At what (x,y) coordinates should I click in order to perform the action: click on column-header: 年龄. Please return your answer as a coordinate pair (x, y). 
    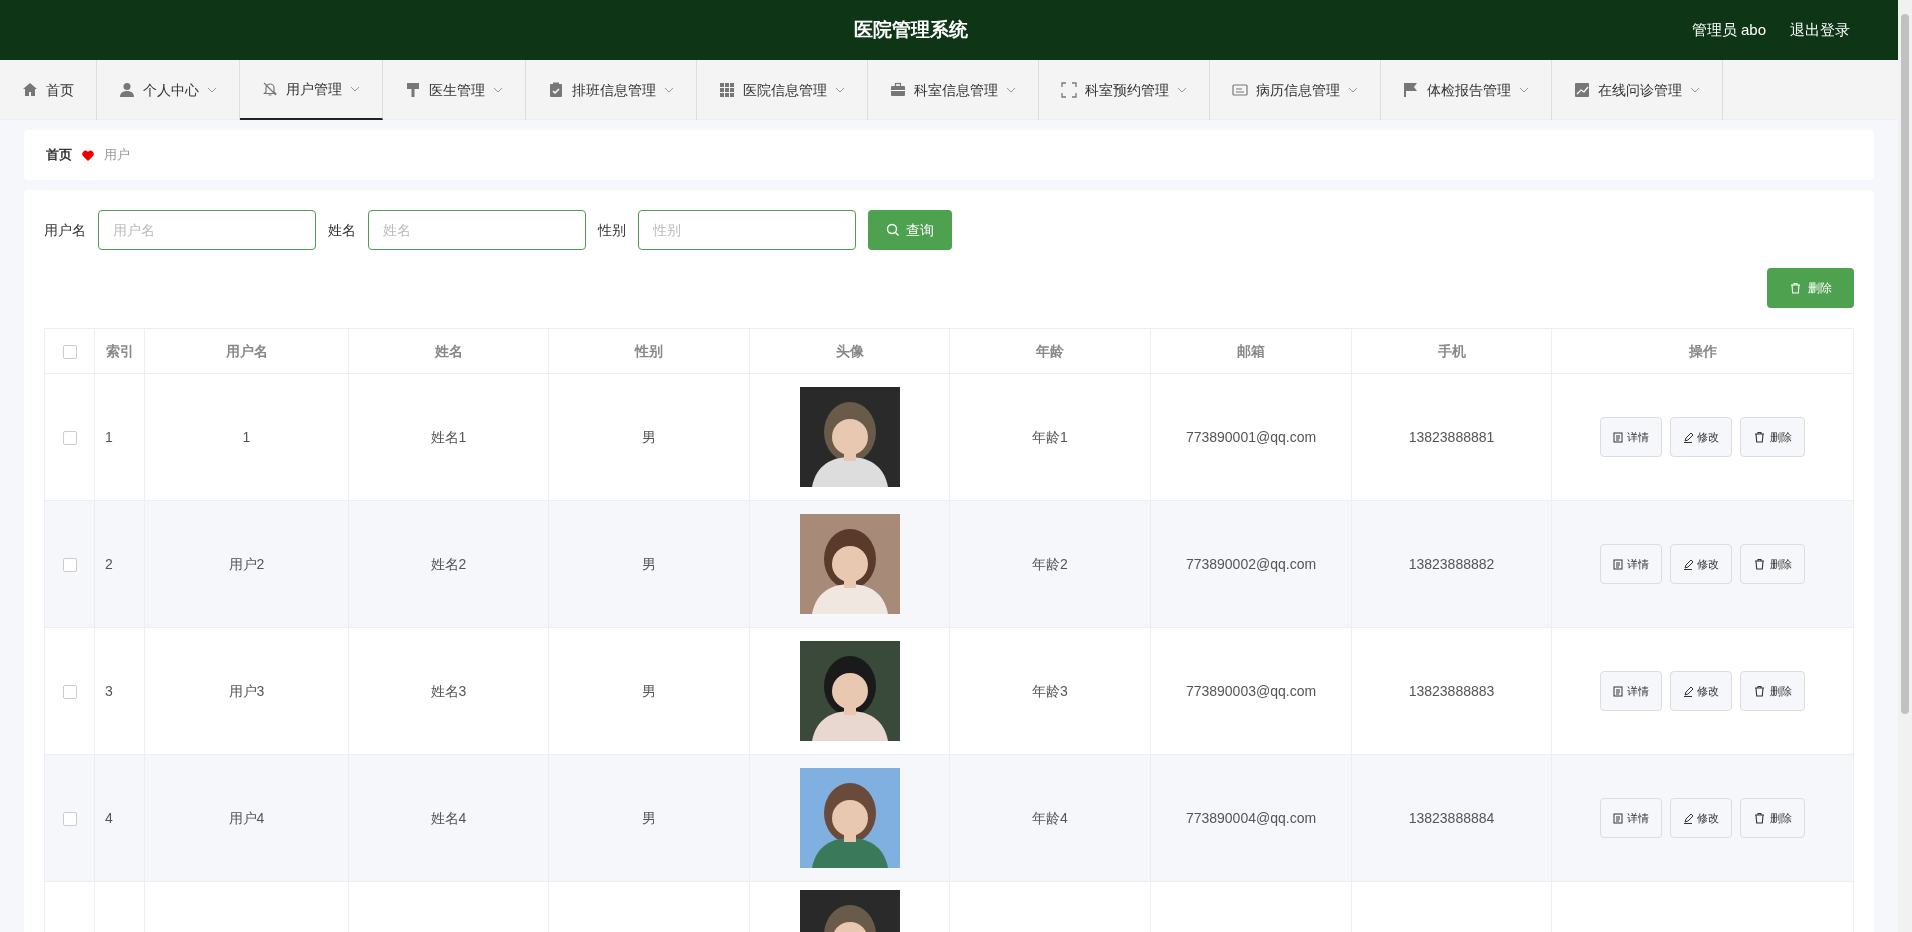
    Looking at the image, I should click on (1050, 351).